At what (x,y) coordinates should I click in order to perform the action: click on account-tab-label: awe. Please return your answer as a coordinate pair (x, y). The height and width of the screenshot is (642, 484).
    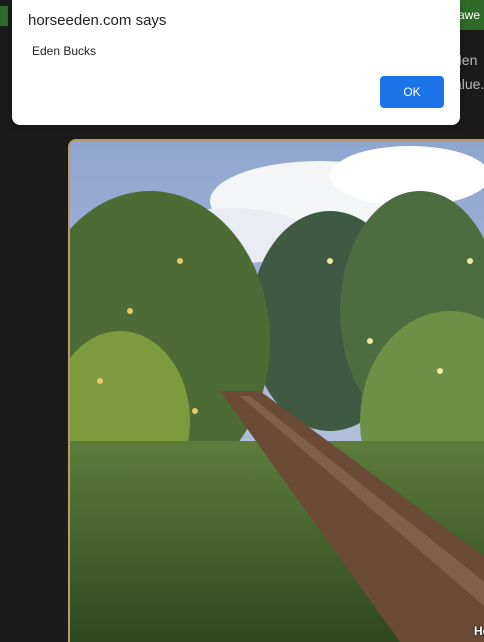
    Looking at the image, I should click on (469, 15).